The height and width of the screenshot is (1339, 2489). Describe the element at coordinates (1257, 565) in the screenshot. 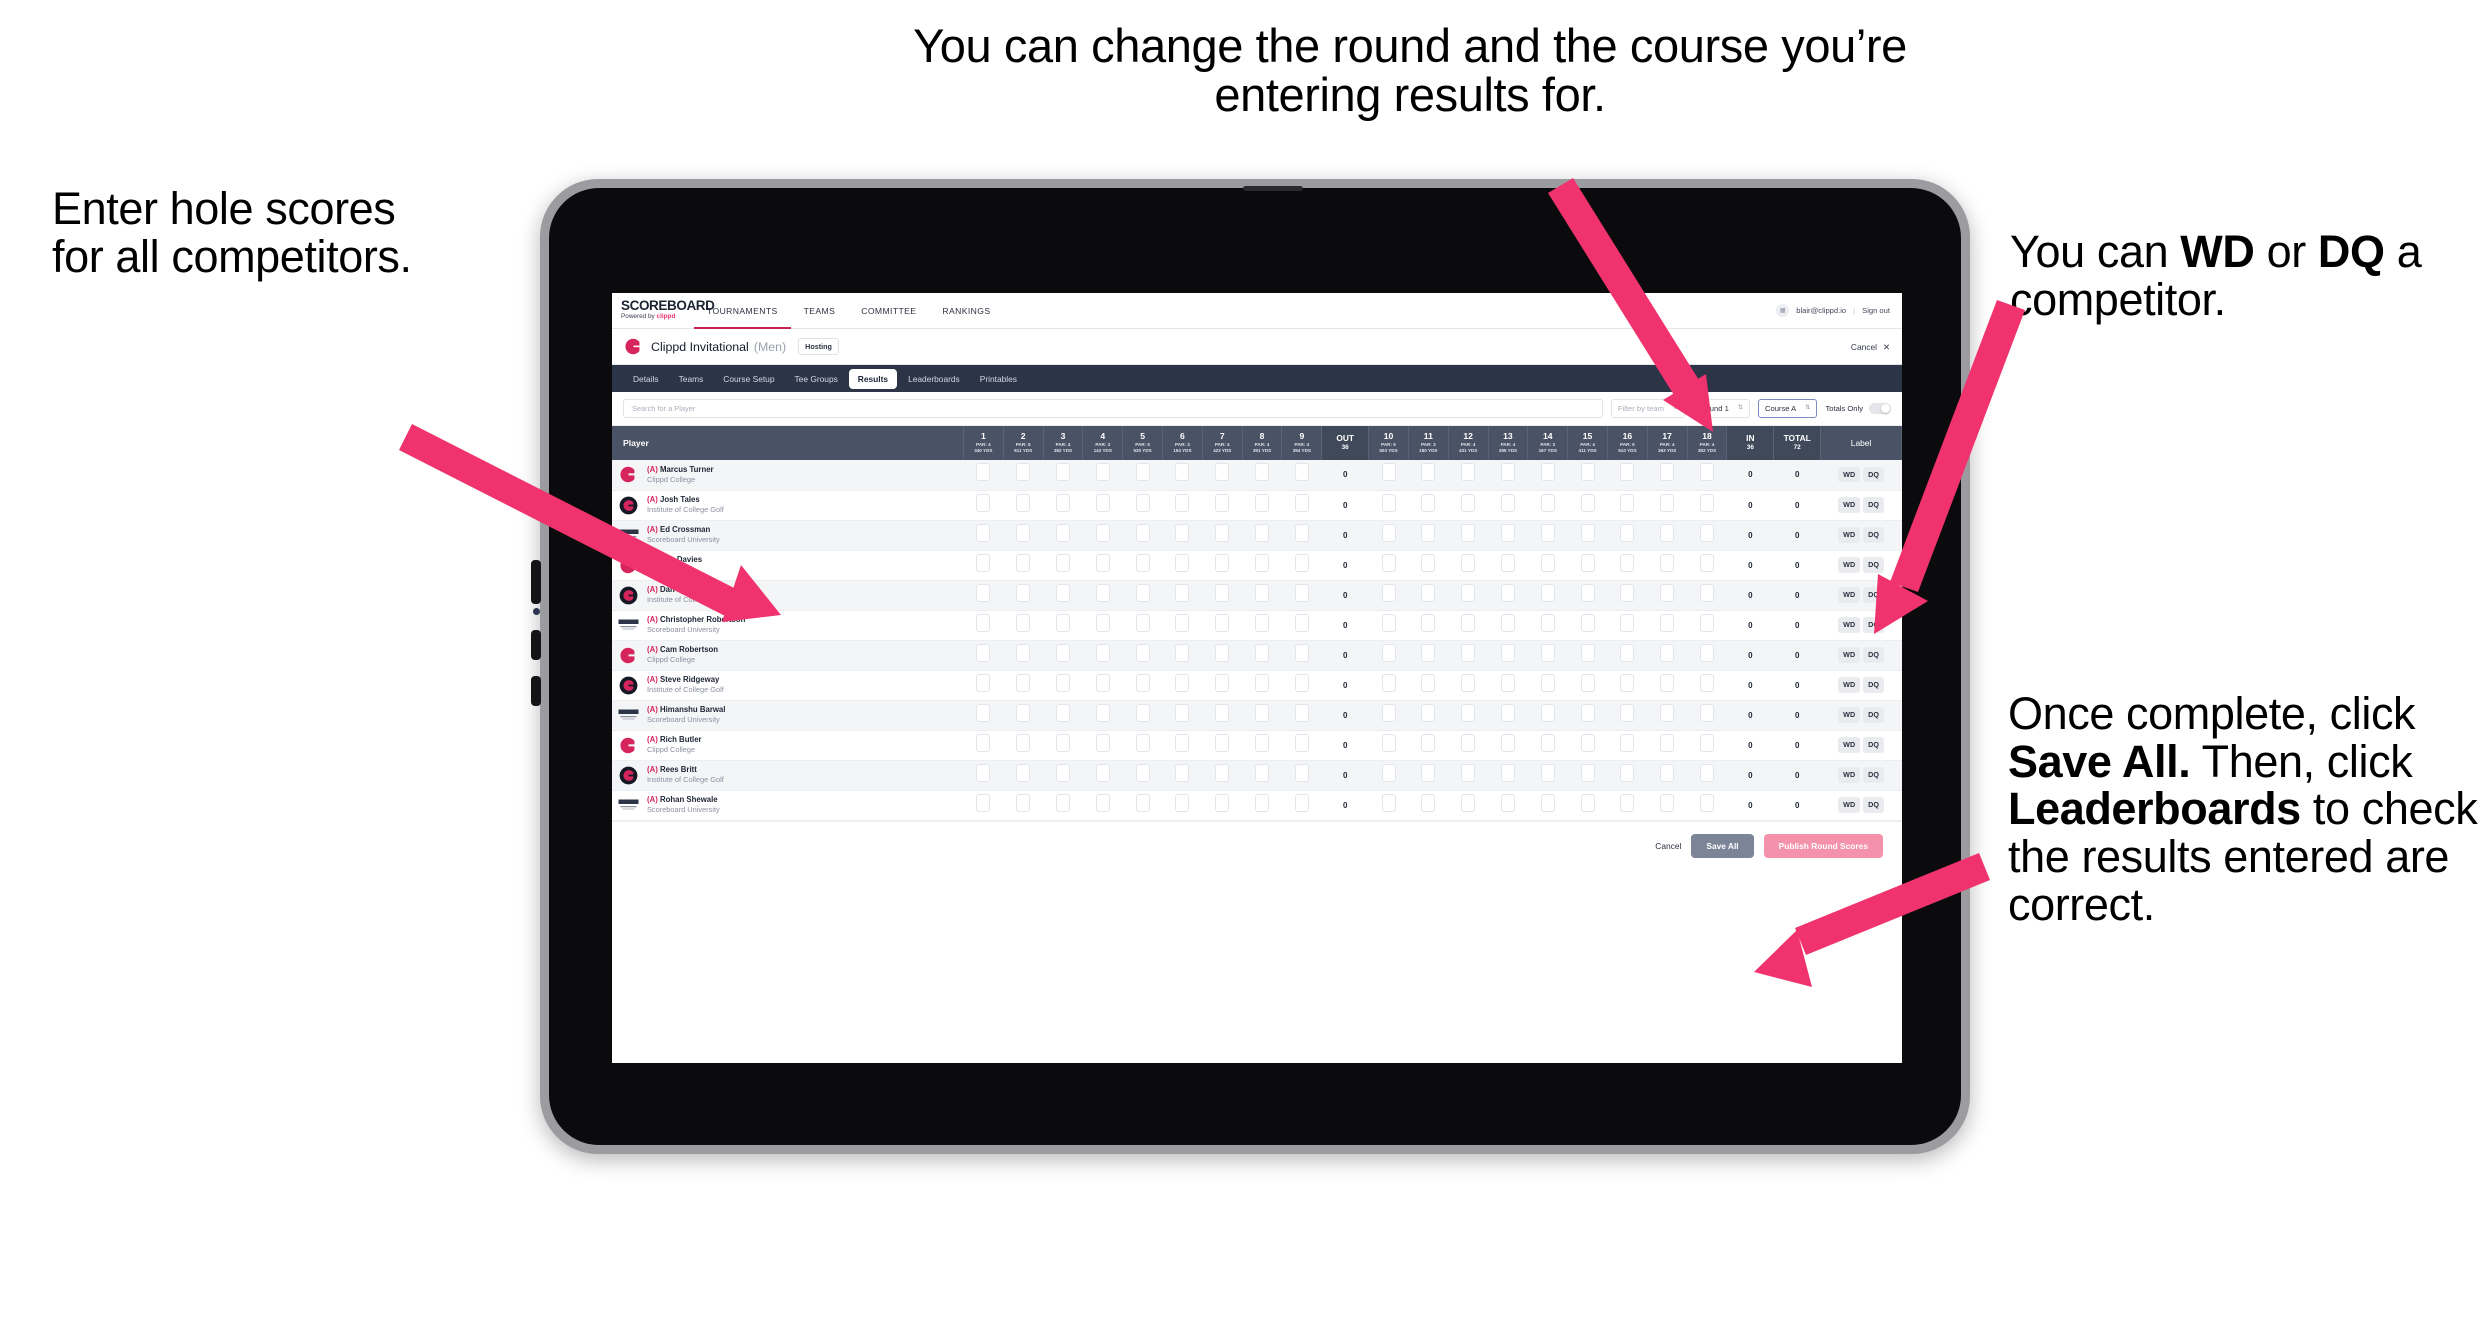

I see `table-row: (A) Dan Davies Clippd College 0 0 0 WD DQ` at that location.